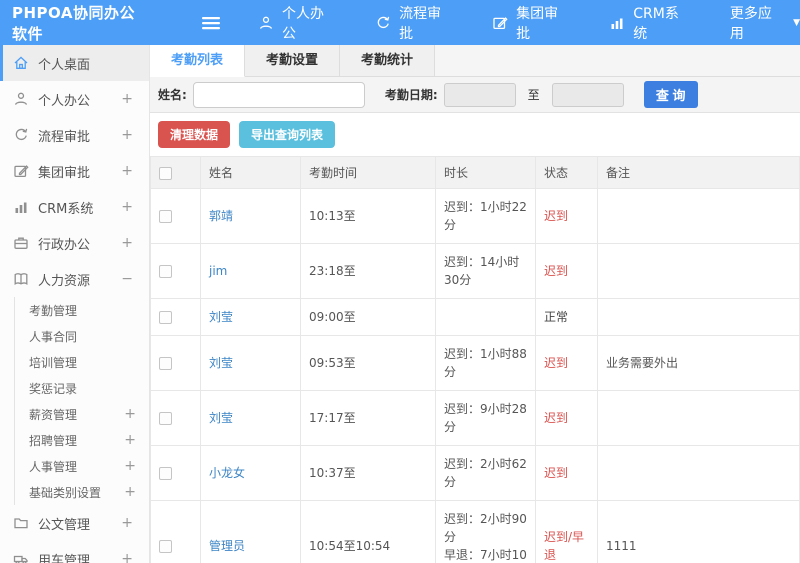 The width and height of the screenshot is (800, 563). I want to click on name-input, so click(278, 94).